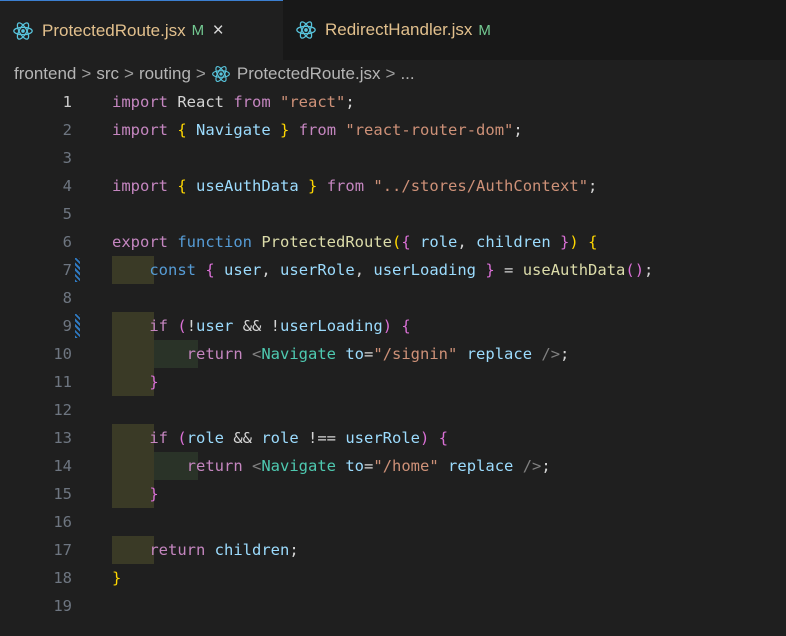 This screenshot has width=786, height=636. Describe the element at coordinates (415, 354) in the screenshot. I see `code-token: "/signin"` at that location.